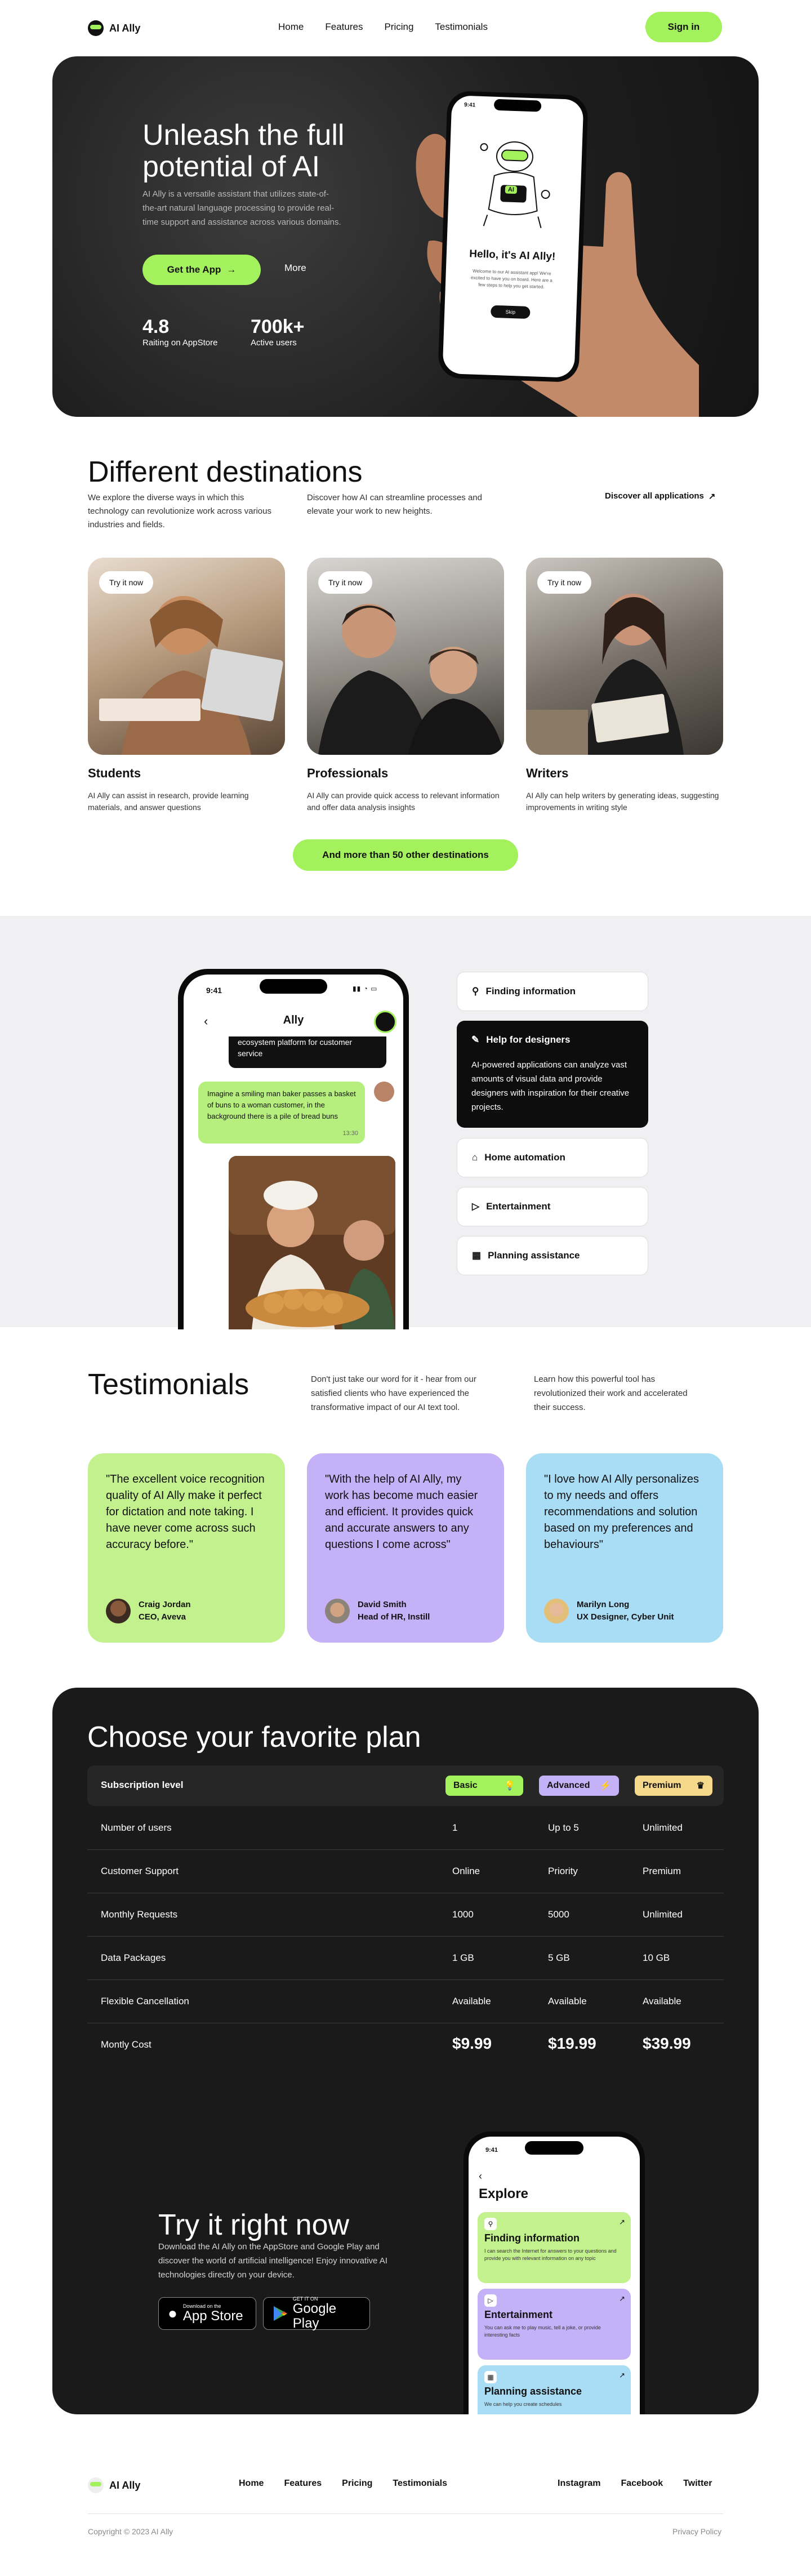  Describe the element at coordinates (552, 1206) in the screenshot. I see `feature-entertainment: ▷ Entertainment` at that location.